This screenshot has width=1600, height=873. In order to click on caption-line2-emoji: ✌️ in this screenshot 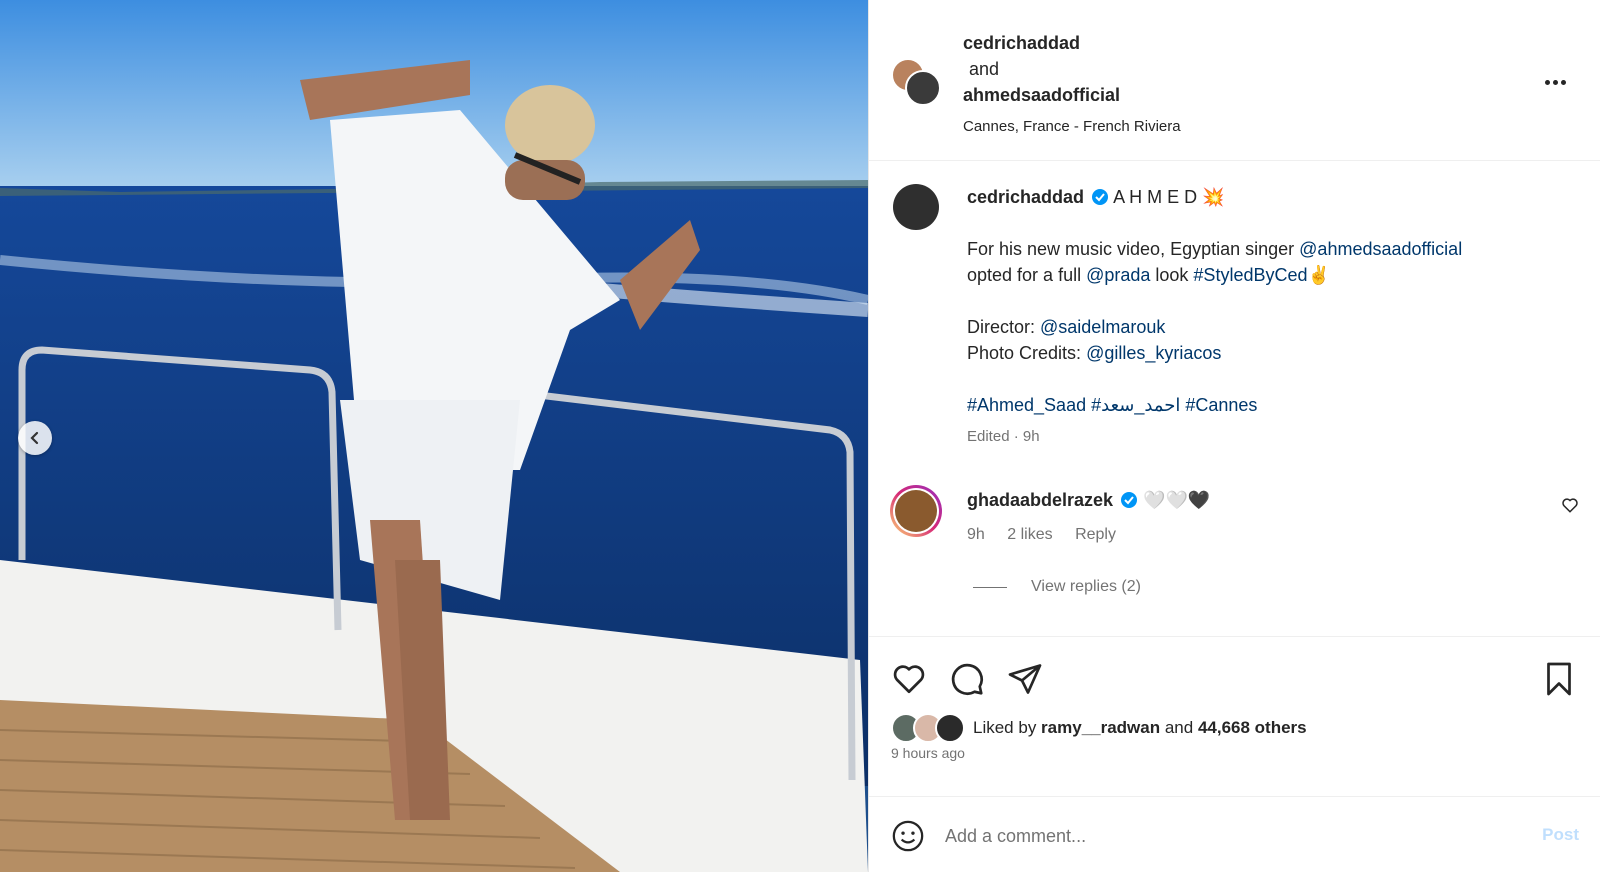, I will do `click(1318, 275)`.